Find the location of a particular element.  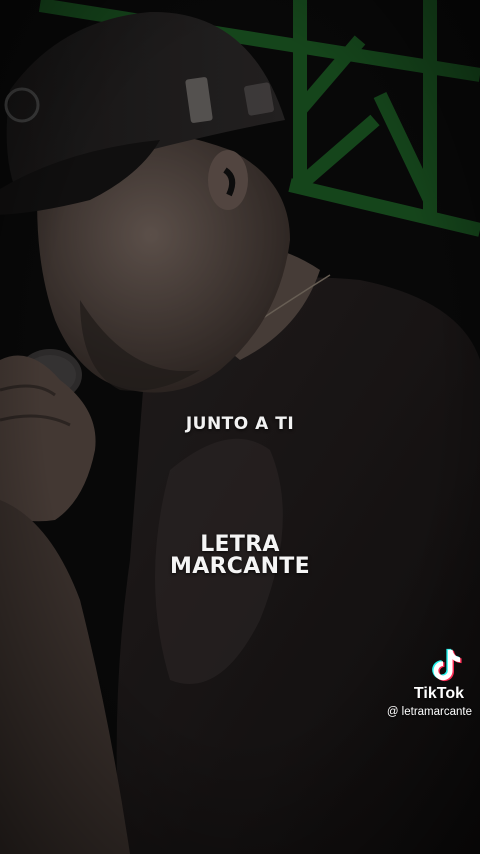

lyric-text: JUNTO A TI is located at coordinates (240, 424).